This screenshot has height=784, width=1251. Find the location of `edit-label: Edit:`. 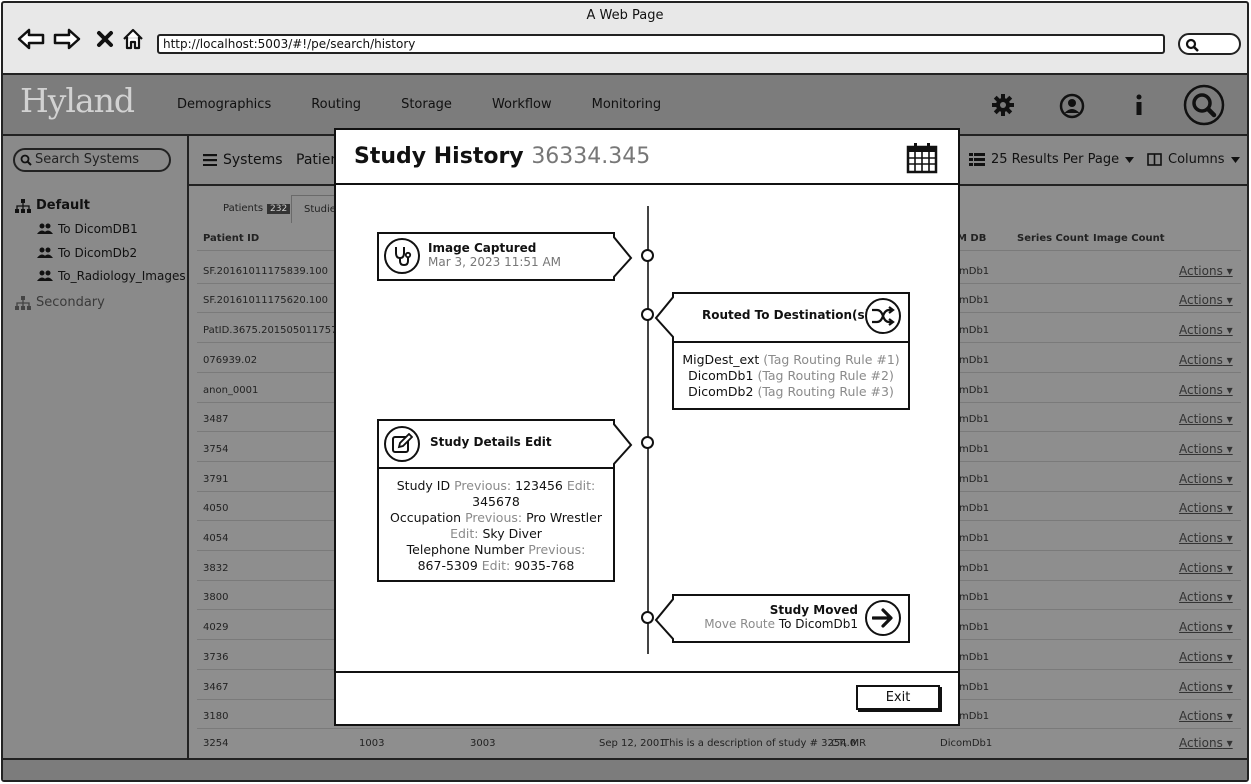

edit-label: Edit: is located at coordinates (464, 533).